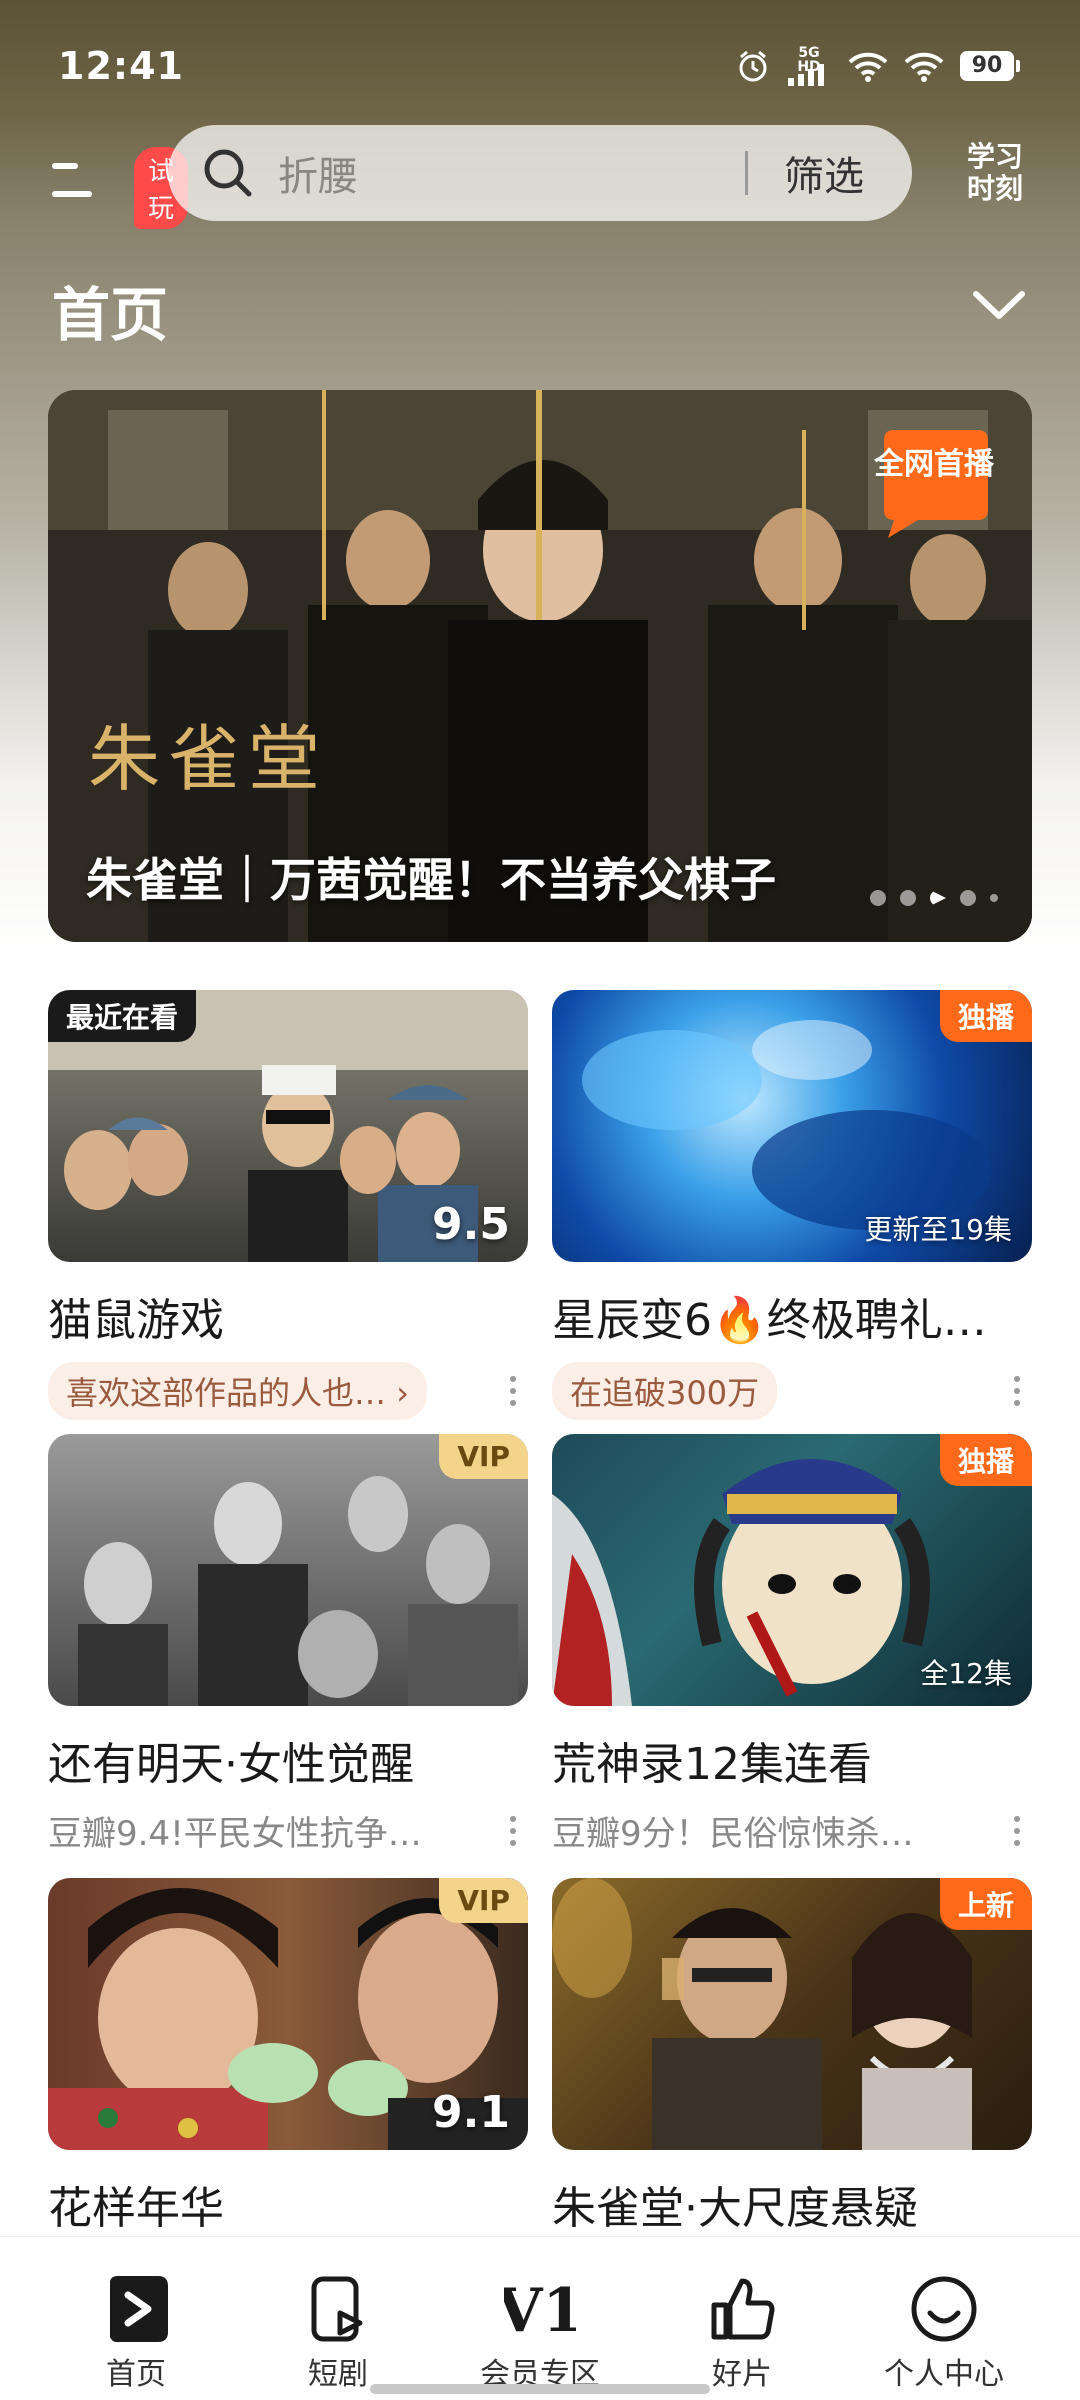  What do you see at coordinates (110, 315) in the screenshot?
I see `page-title: 首页` at bounding box center [110, 315].